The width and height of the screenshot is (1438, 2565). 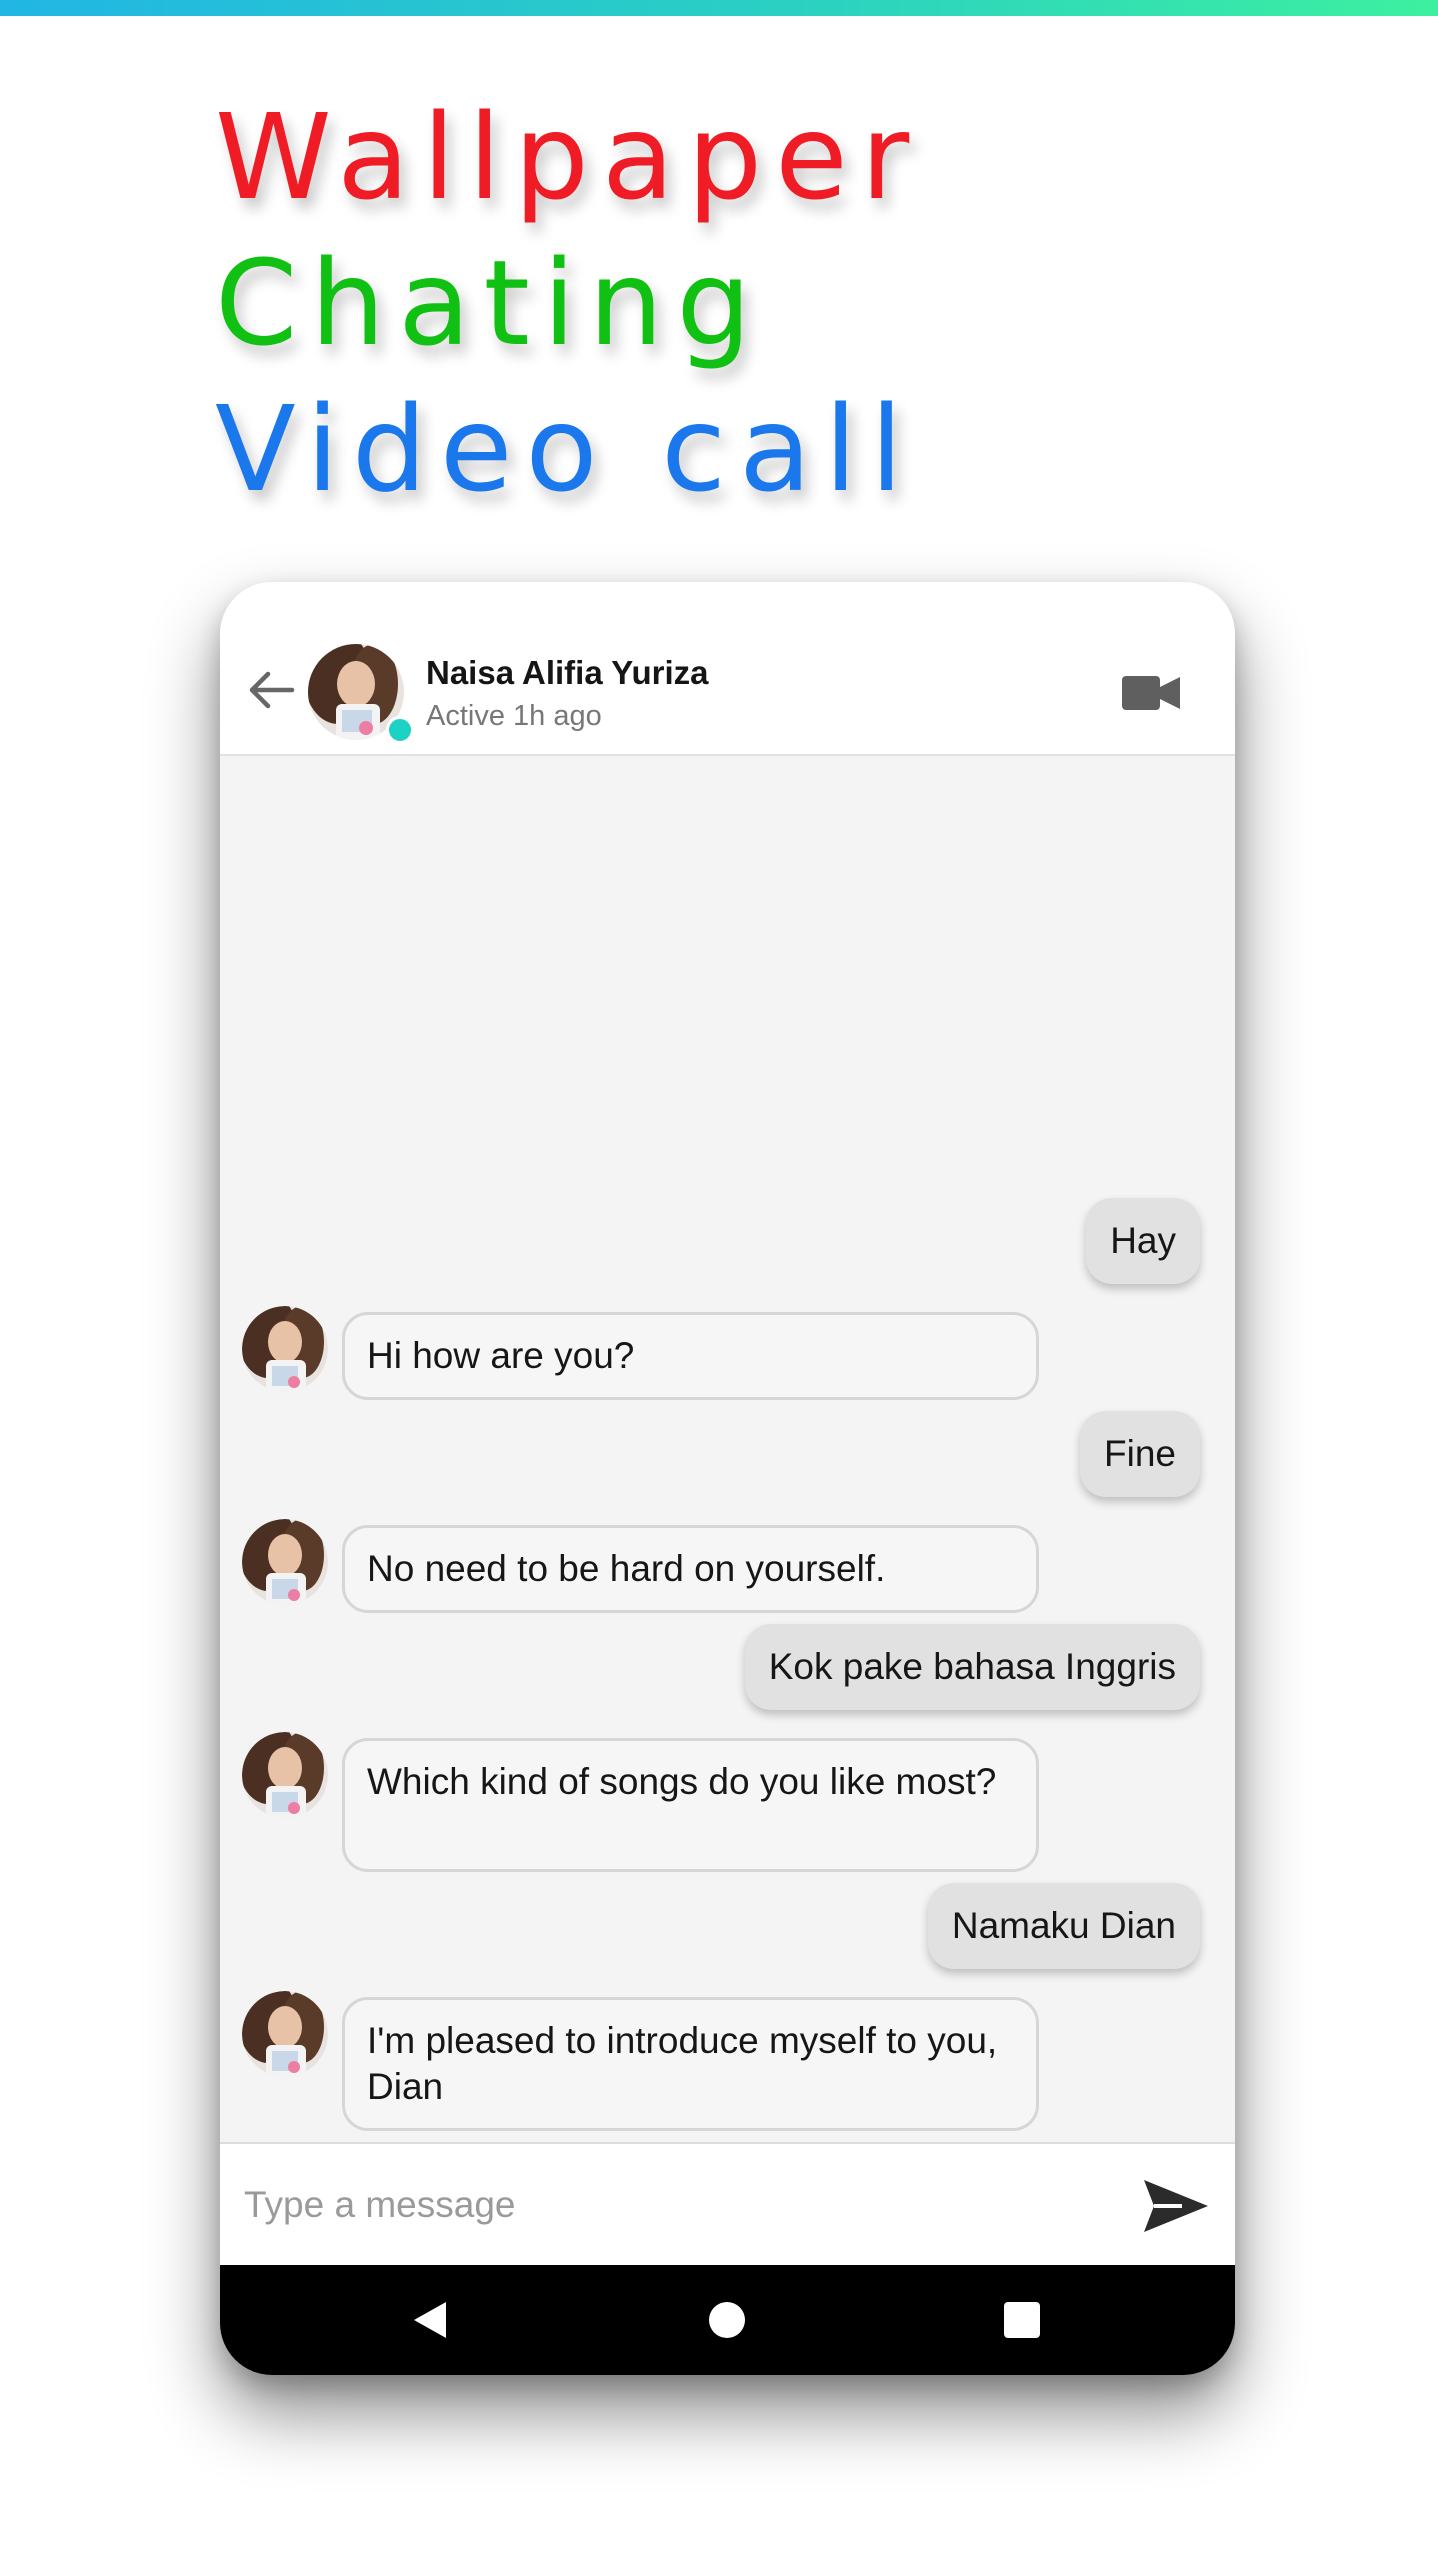 I want to click on message-composer, so click(x=727, y=2204).